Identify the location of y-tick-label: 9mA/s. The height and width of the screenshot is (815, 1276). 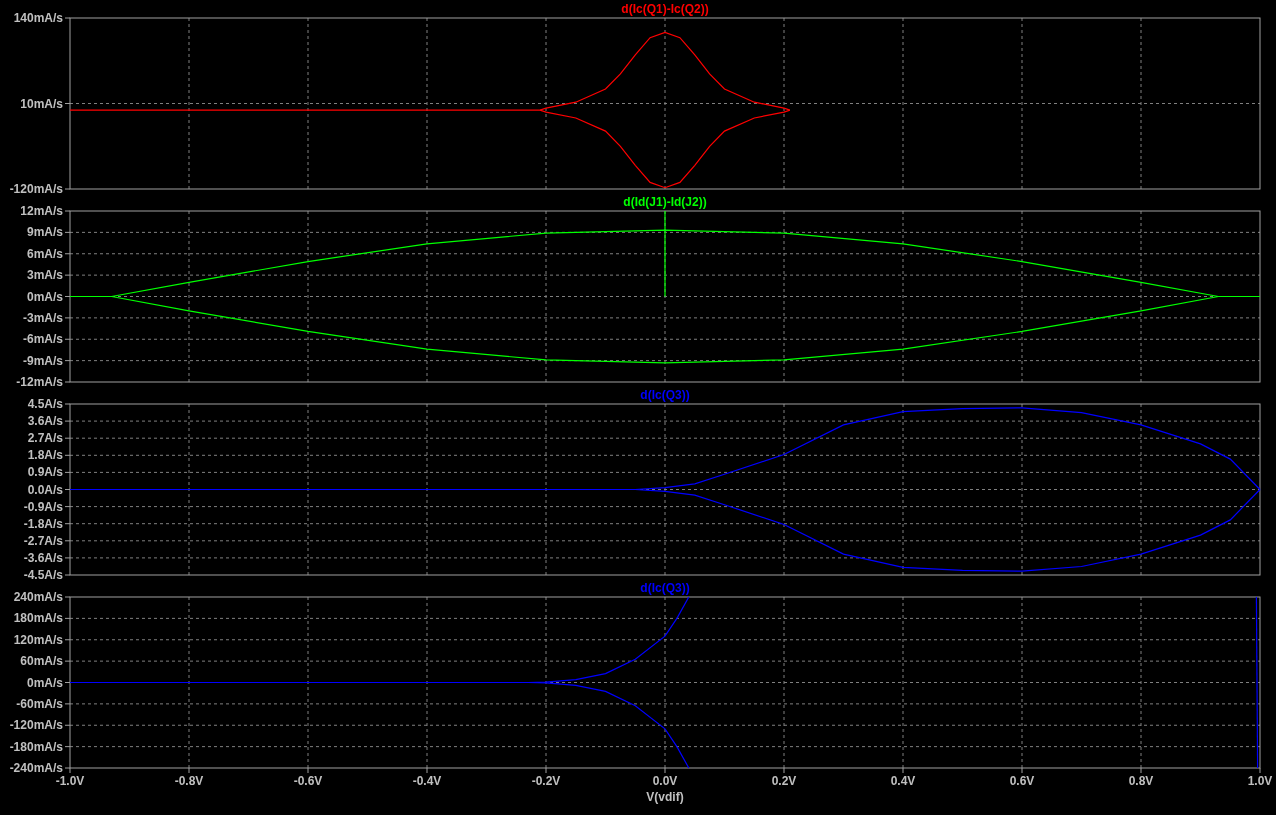
(44, 232).